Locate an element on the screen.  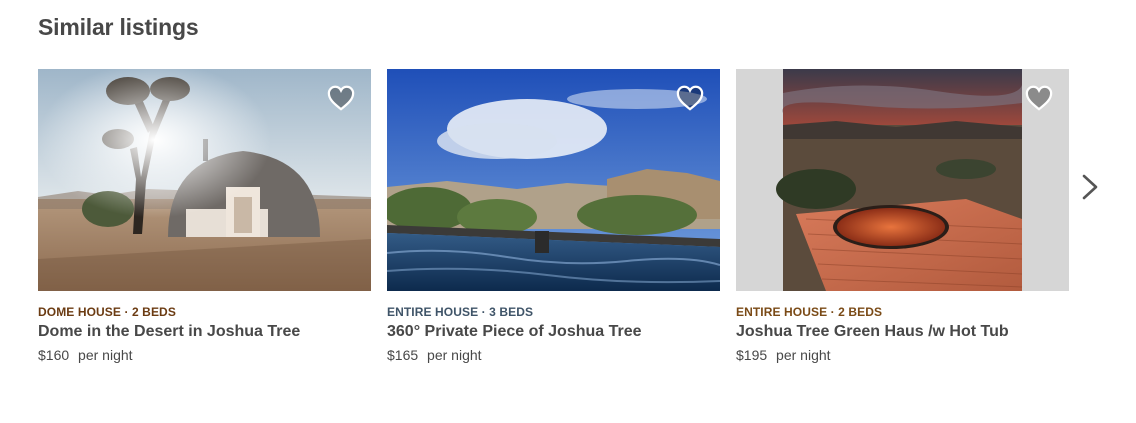
listing-kicker: DOME HOUSE · 2 BEDS is located at coordinates (107, 312).